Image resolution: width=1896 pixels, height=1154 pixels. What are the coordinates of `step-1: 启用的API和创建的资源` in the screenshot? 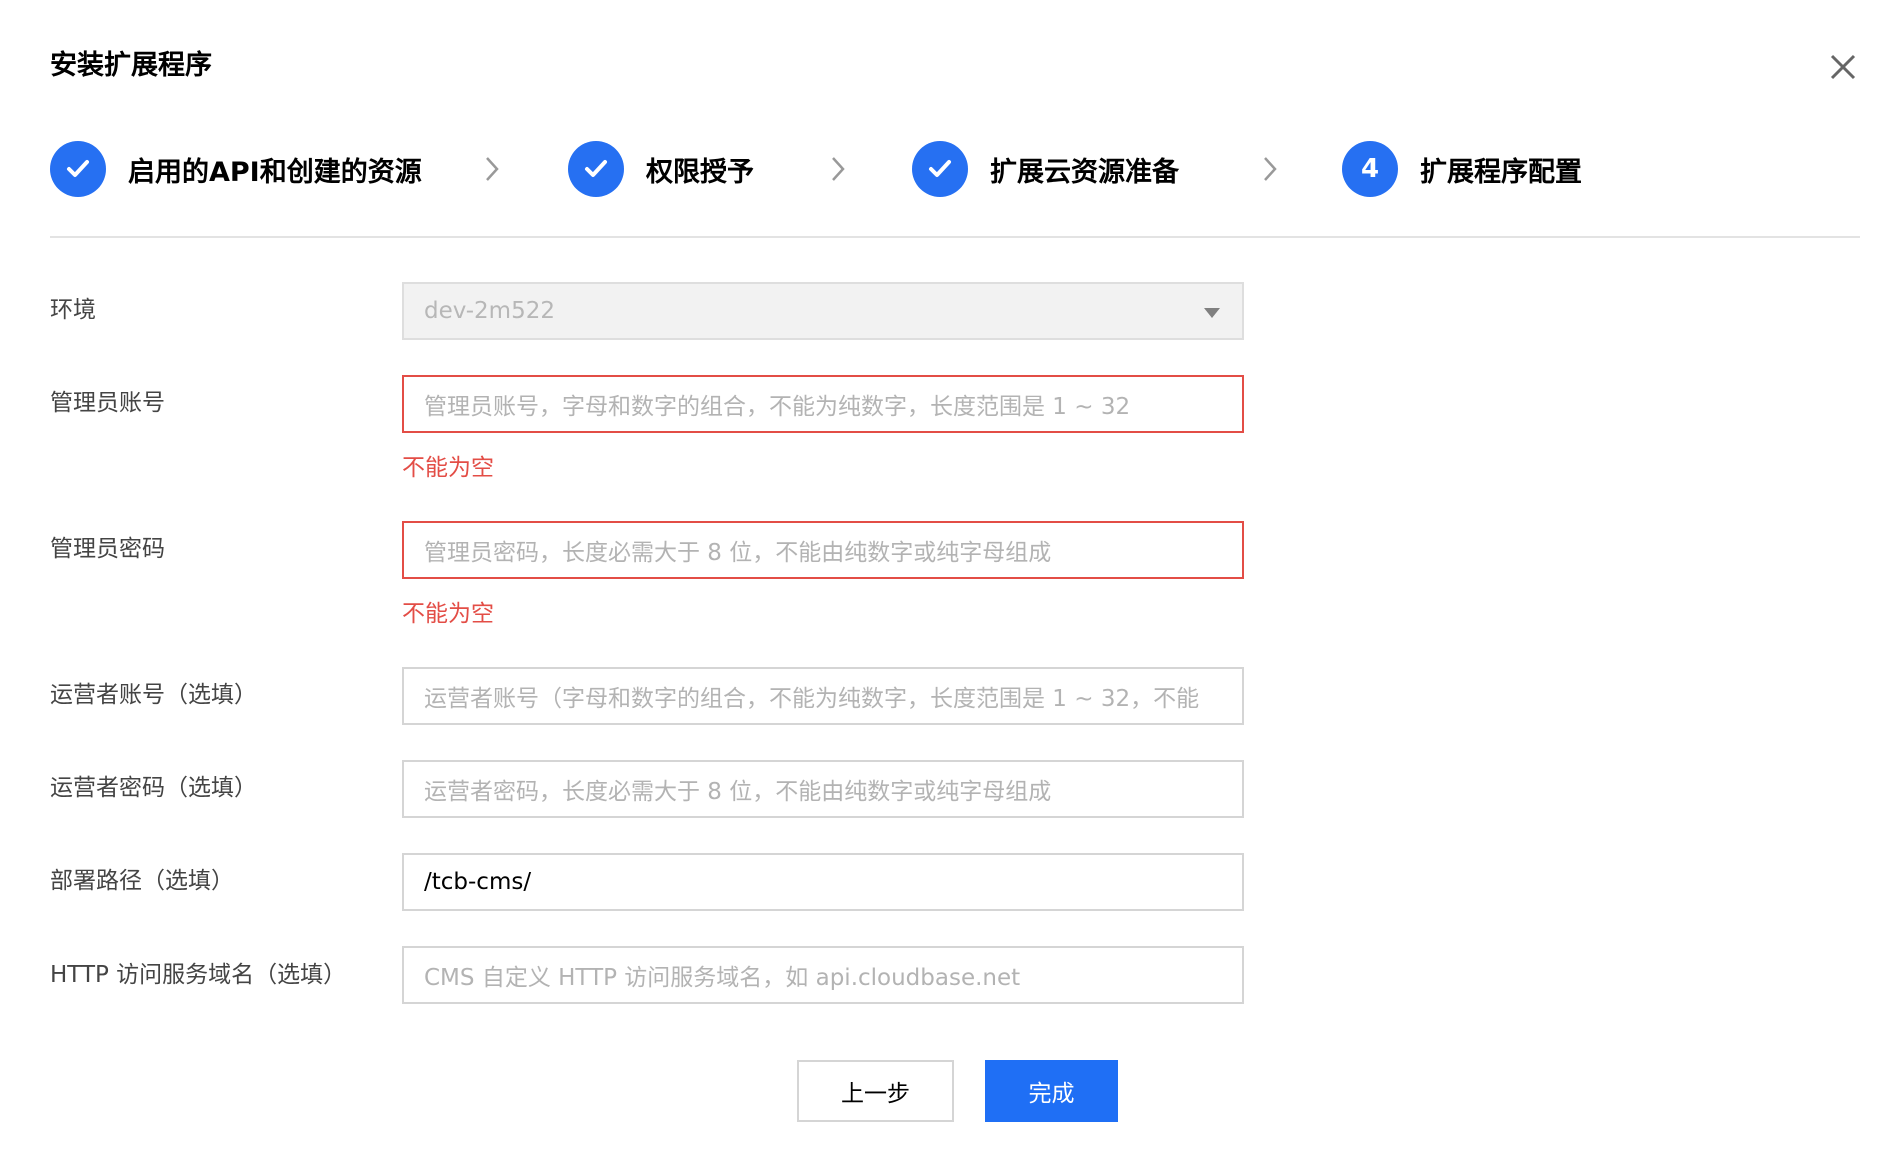 It's located at (236, 169).